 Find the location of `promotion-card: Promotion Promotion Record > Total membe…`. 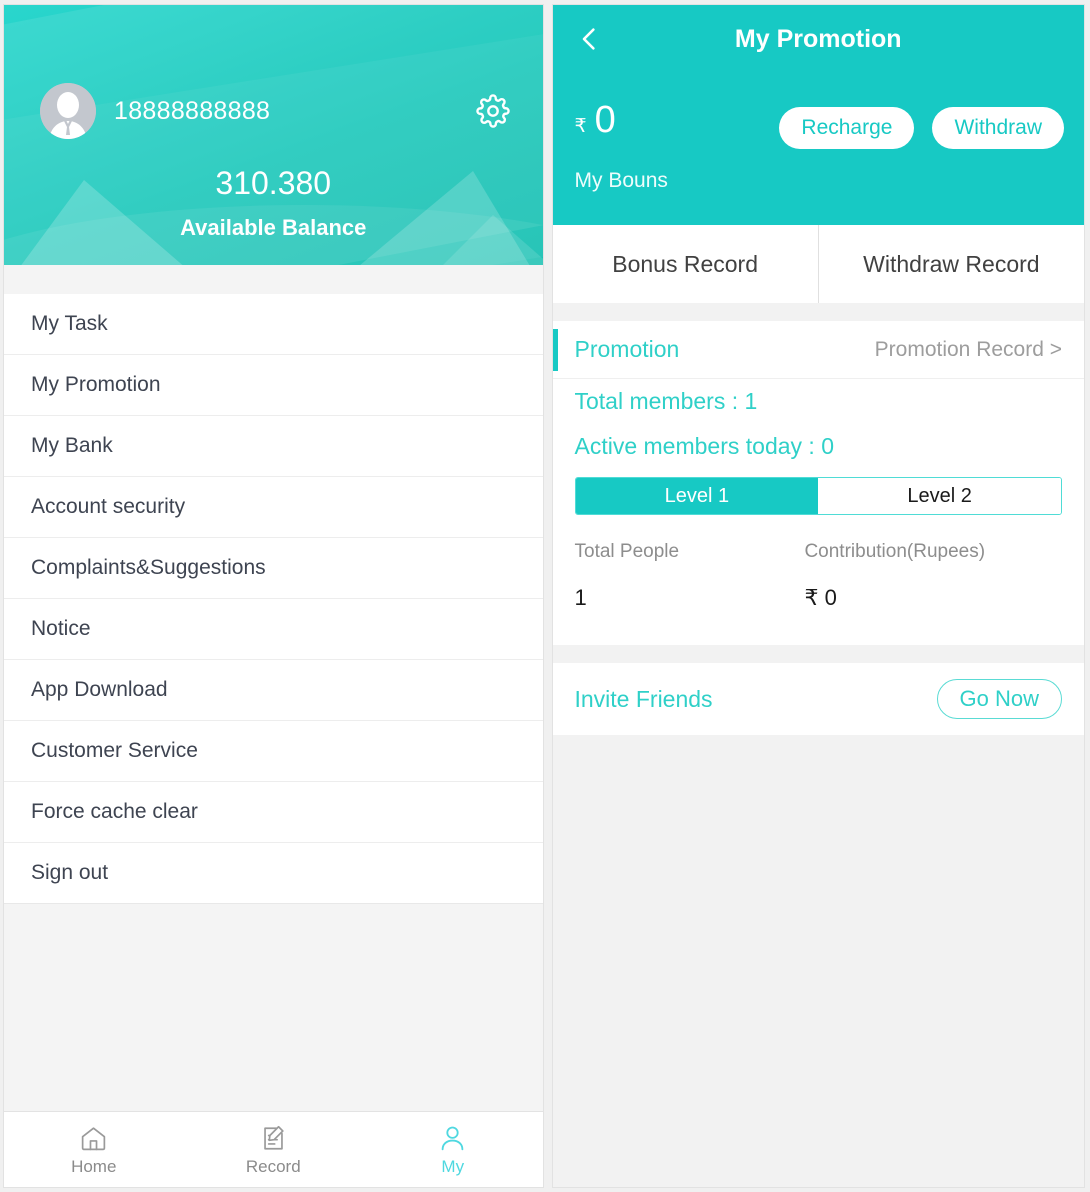

promotion-card: Promotion Promotion Record > Total membe… is located at coordinates (818, 483).